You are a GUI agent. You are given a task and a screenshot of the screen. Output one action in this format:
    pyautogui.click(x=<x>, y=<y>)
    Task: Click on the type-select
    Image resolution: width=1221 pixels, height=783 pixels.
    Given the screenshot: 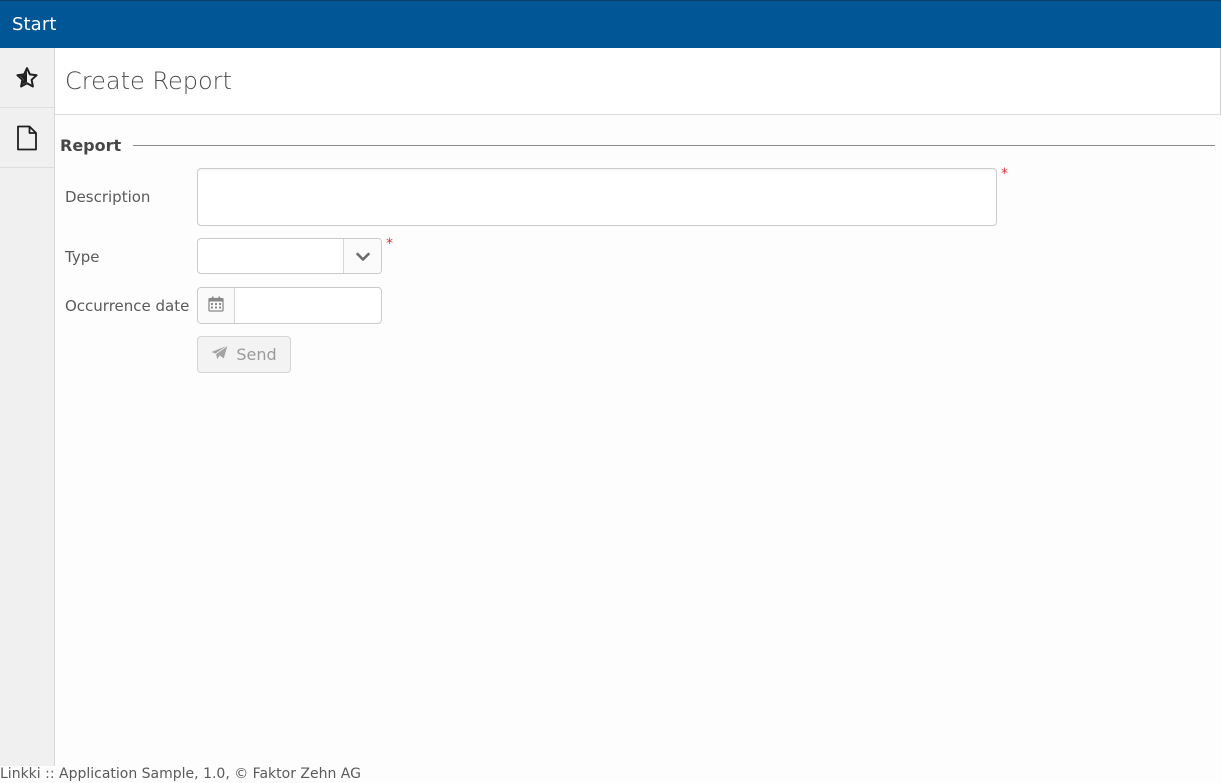 What is the action you would take?
    pyautogui.click(x=289, y=256)
    